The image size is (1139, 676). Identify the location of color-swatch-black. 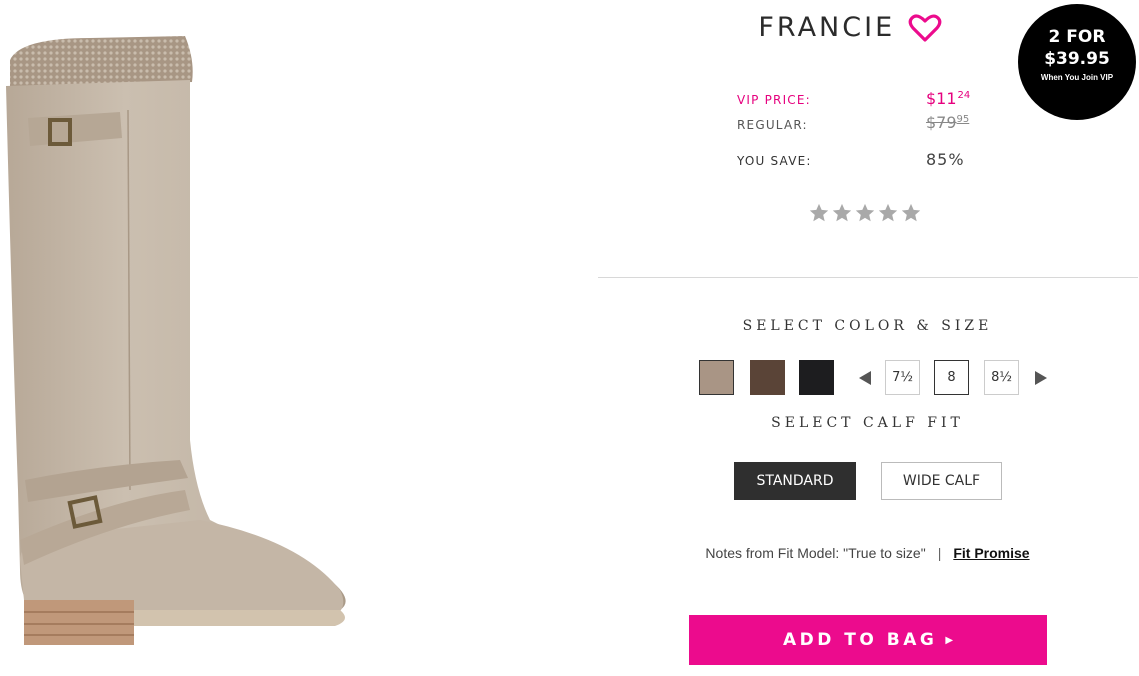
(816, 377).